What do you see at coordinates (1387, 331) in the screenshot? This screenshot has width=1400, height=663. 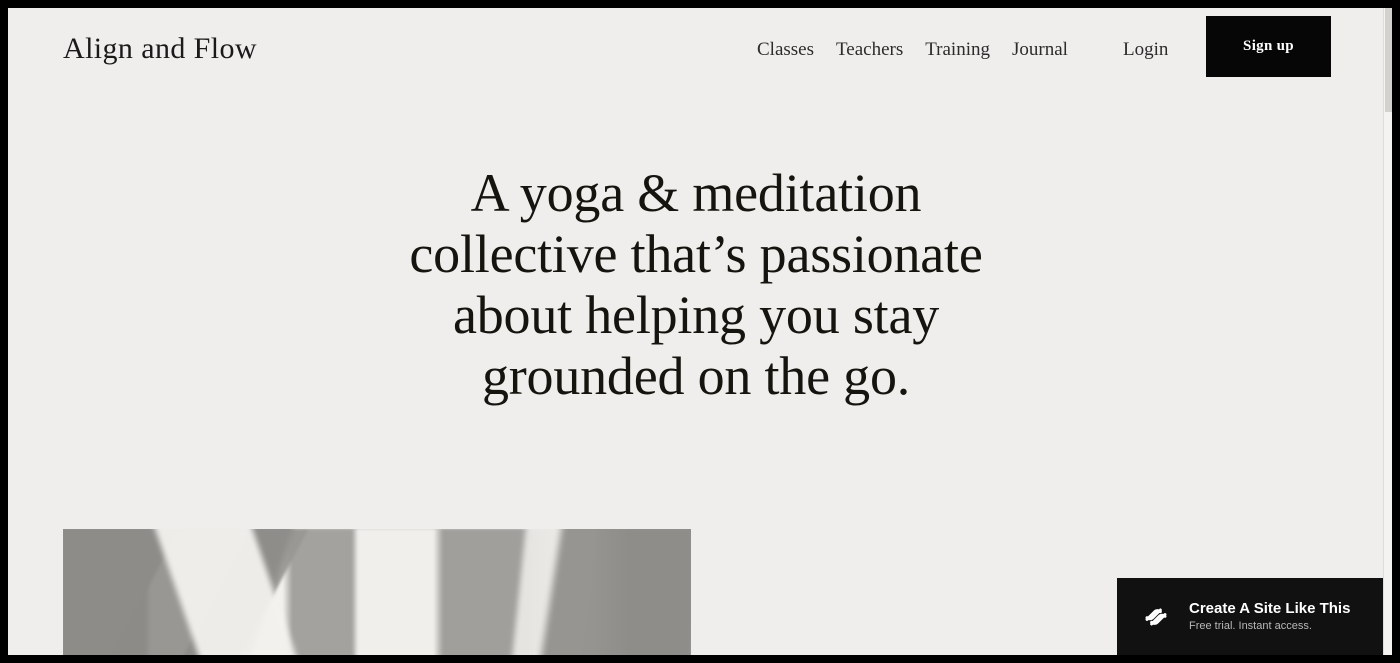 I see `vertical-scrollbar` at bounding box center [1387, 331].